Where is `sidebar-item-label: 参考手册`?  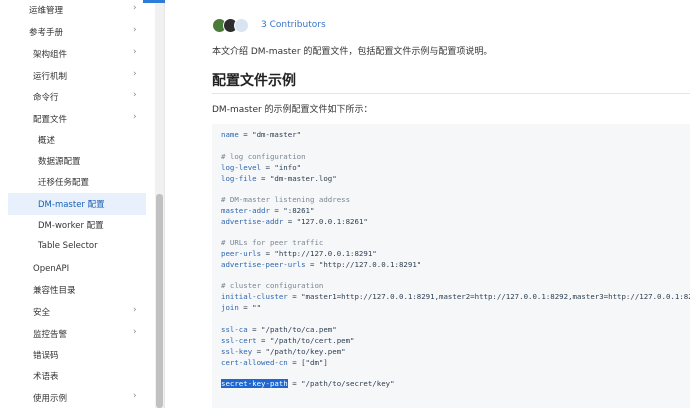 sidebar-item-label: 参考手册 is located at coordinates (46, 33).